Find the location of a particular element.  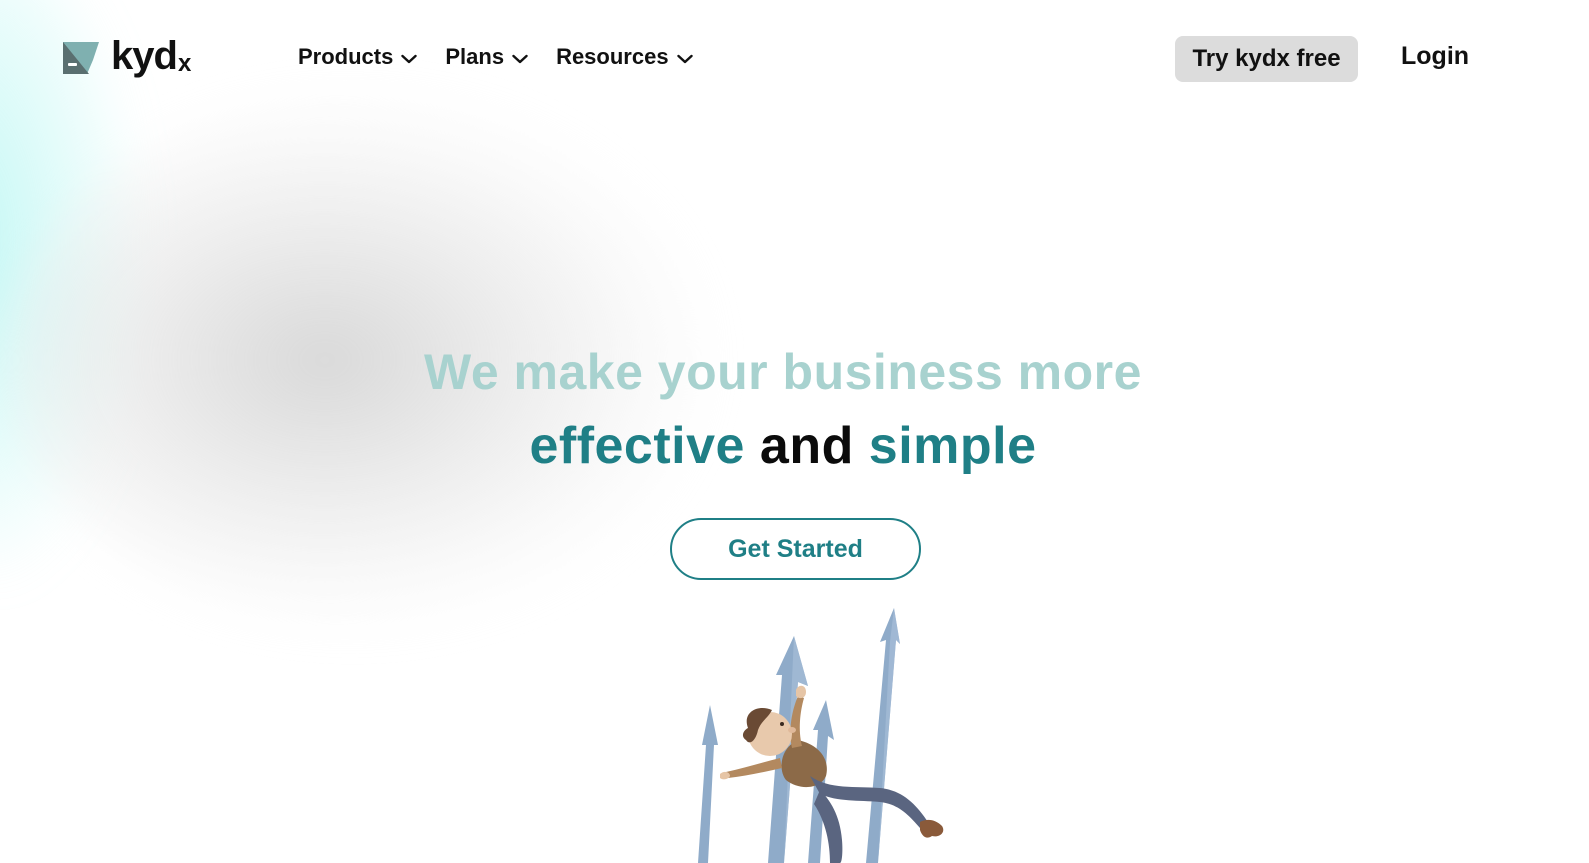

kydx-logo-icon is located at coordinates (81, 58).